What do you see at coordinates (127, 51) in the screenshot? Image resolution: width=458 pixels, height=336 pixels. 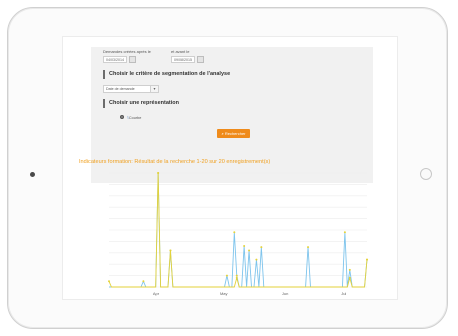 I see `from-date-label: Demandes créées après le` at bounding box center [127, 51].